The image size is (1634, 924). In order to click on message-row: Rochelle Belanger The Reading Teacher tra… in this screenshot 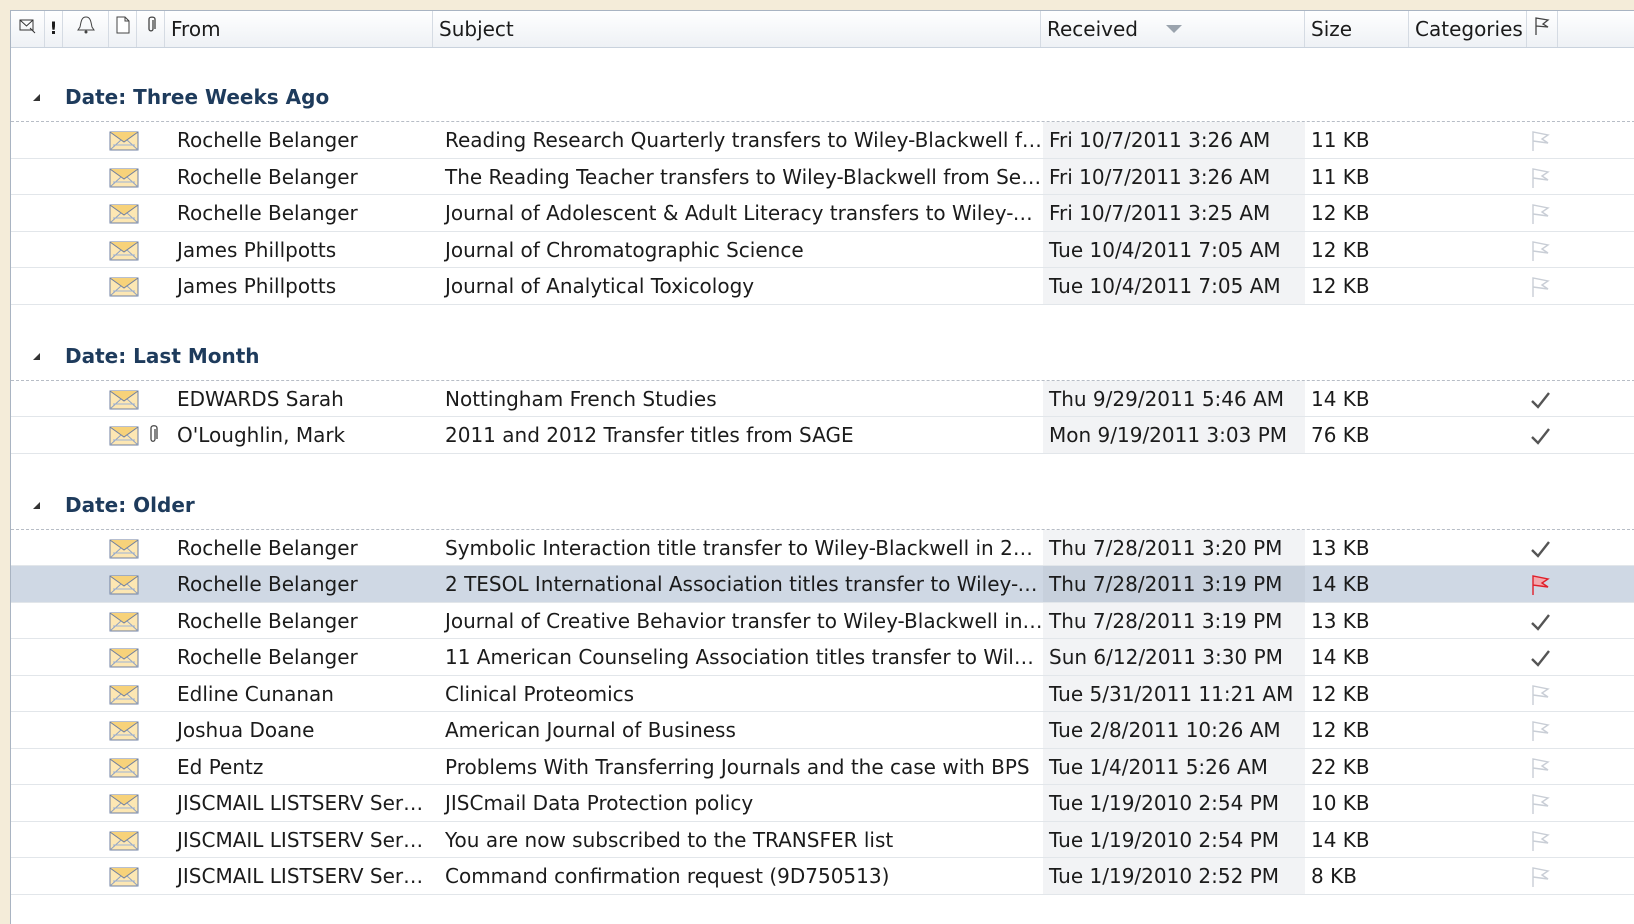, I will do `click(822, 176)`.